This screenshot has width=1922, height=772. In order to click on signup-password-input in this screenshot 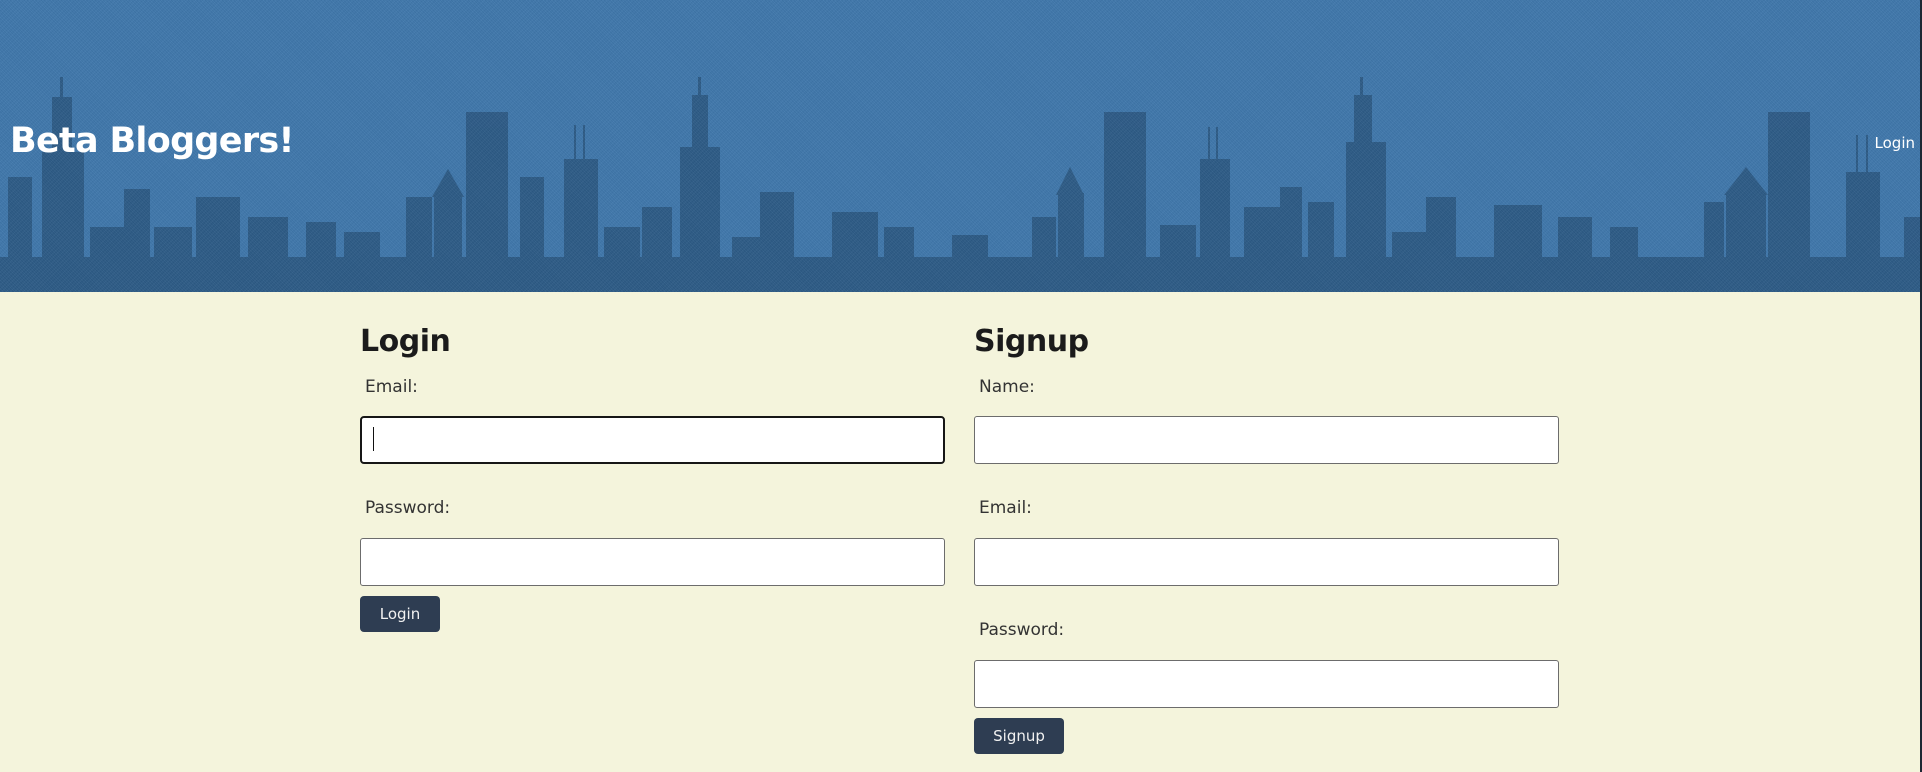, I will do `click(1266, 684)`.